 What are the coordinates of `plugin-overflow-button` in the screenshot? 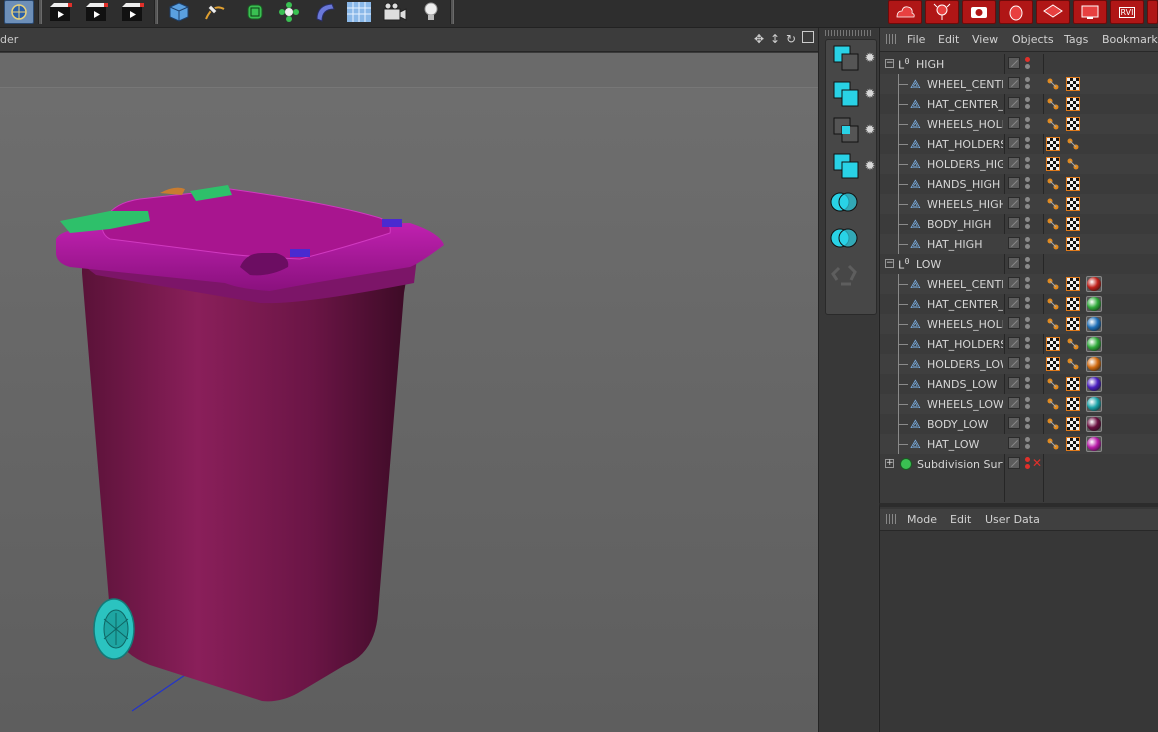 It's located at (1152, 12).